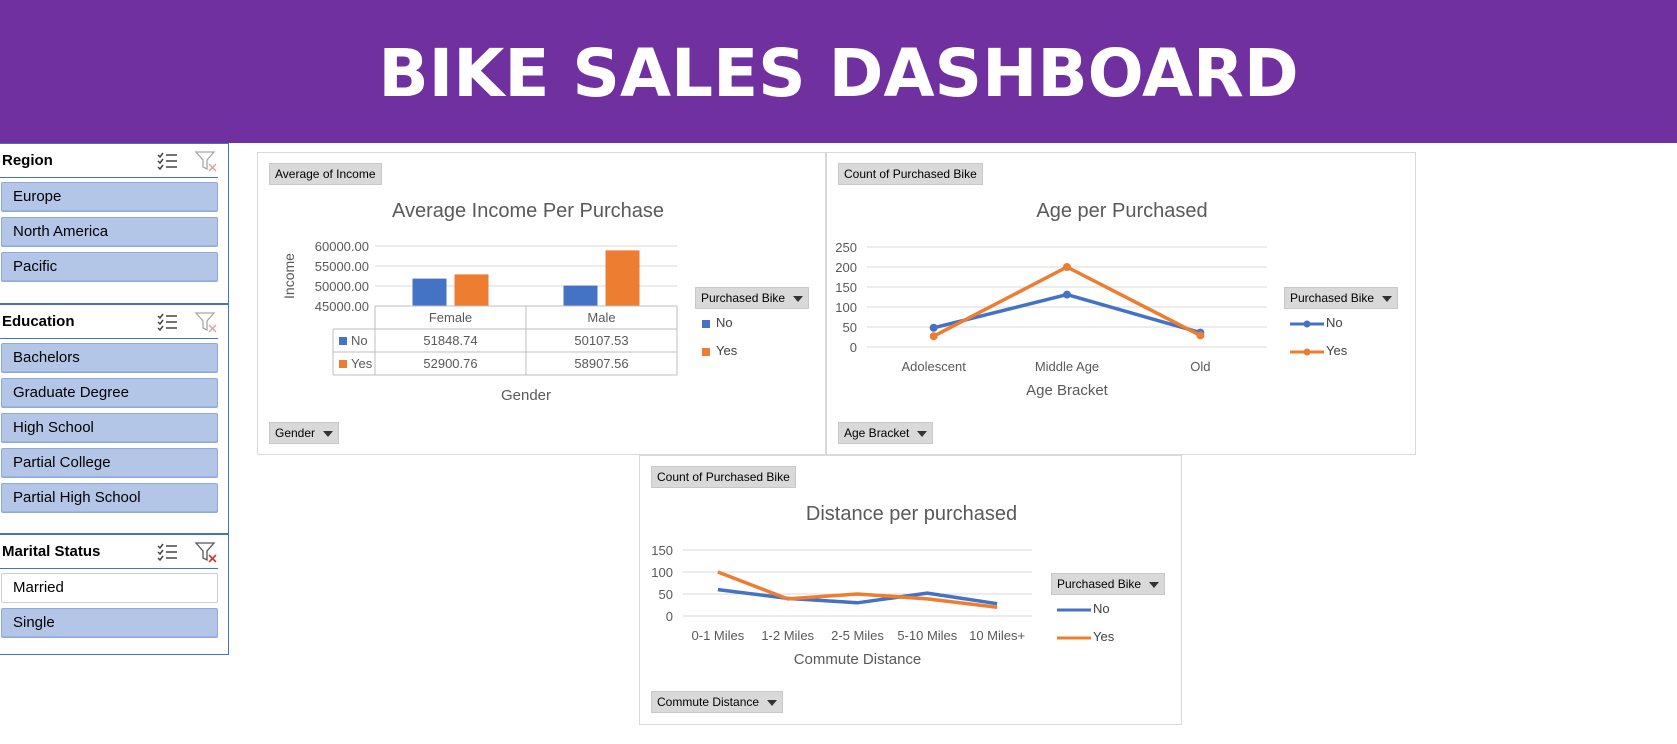 The image size is (1677, 744). What do you see at coordinates (429, 292) in the screenshot?
I see `bar-no-female` at bounding box center [429, 292].